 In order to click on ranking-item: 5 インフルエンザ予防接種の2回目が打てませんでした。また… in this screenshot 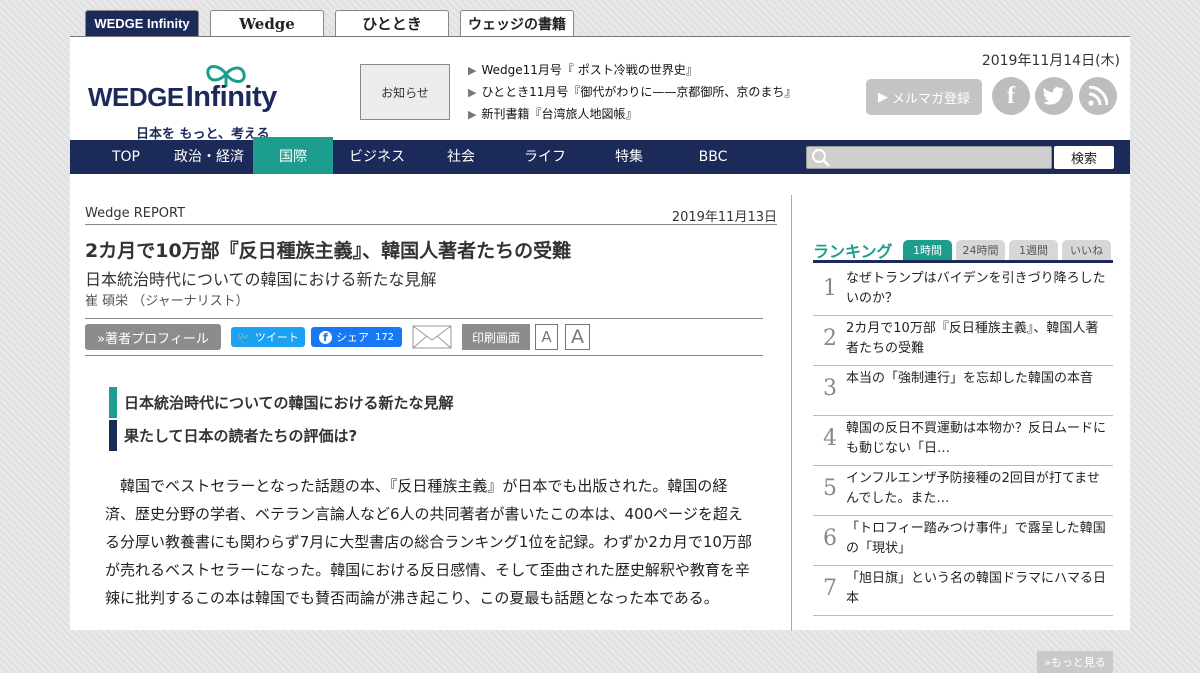, I will do `click(963, 491)`.